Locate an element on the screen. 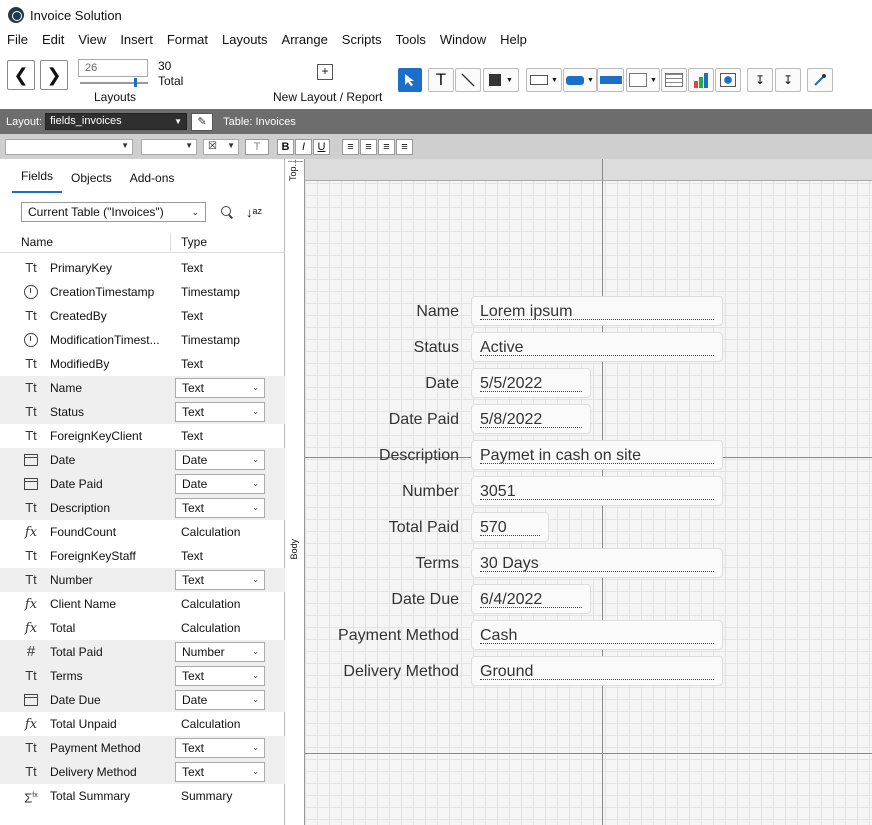 This screenshot has height=825, width=872. chart-tool is located at coordinates (701, 80).